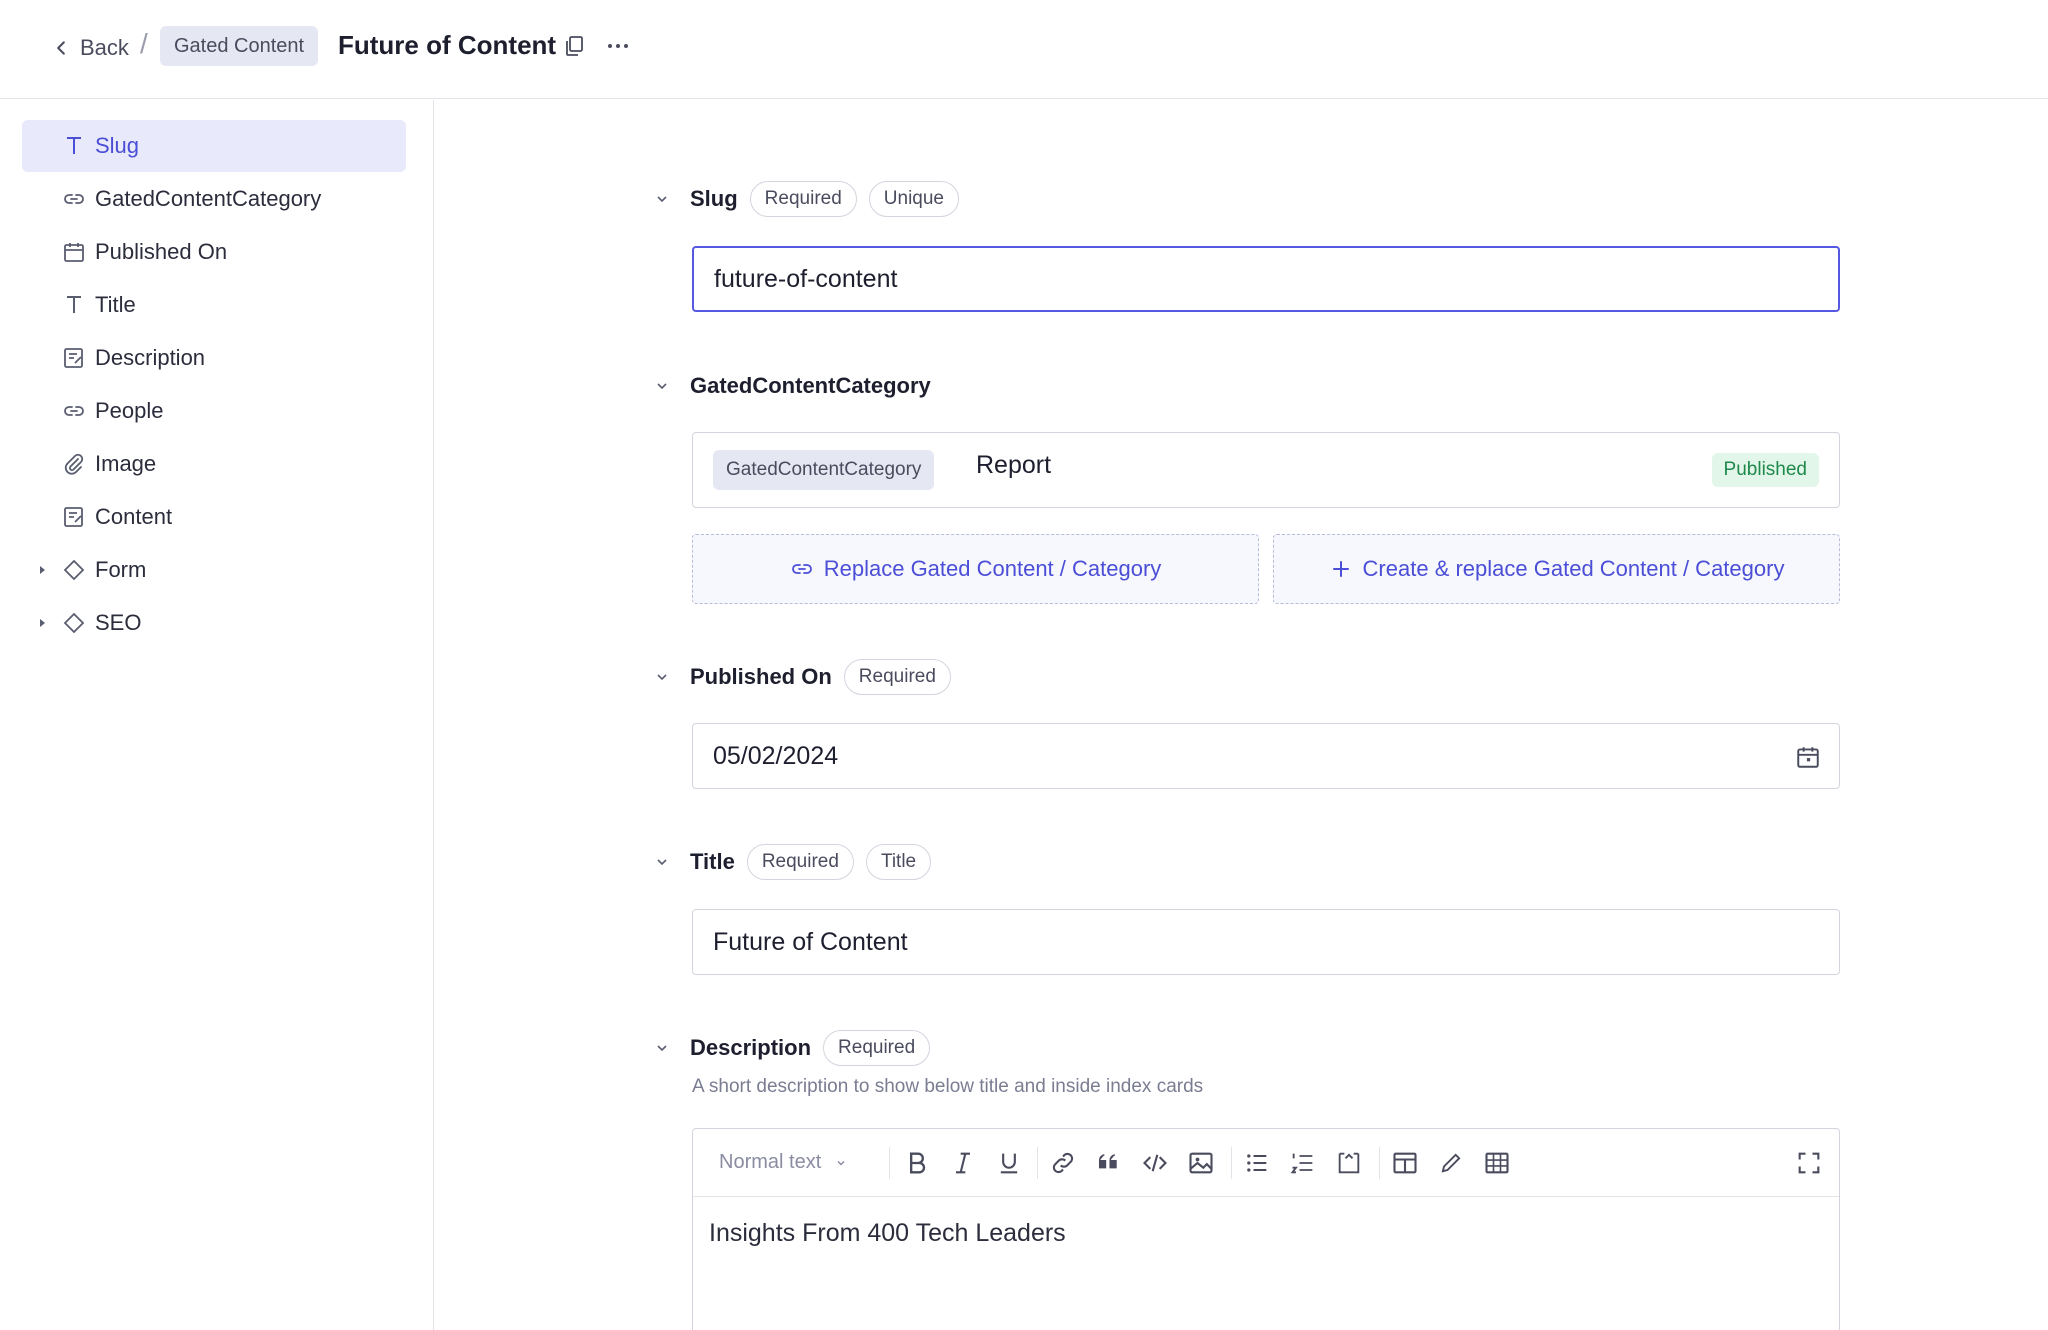 The height and width of the screenshot is (1330, 2048). What do you see at coordinates (1303, 1163) in the screenshot?
I see `numbered-list-icon` at bounding box center [1303, 1163].